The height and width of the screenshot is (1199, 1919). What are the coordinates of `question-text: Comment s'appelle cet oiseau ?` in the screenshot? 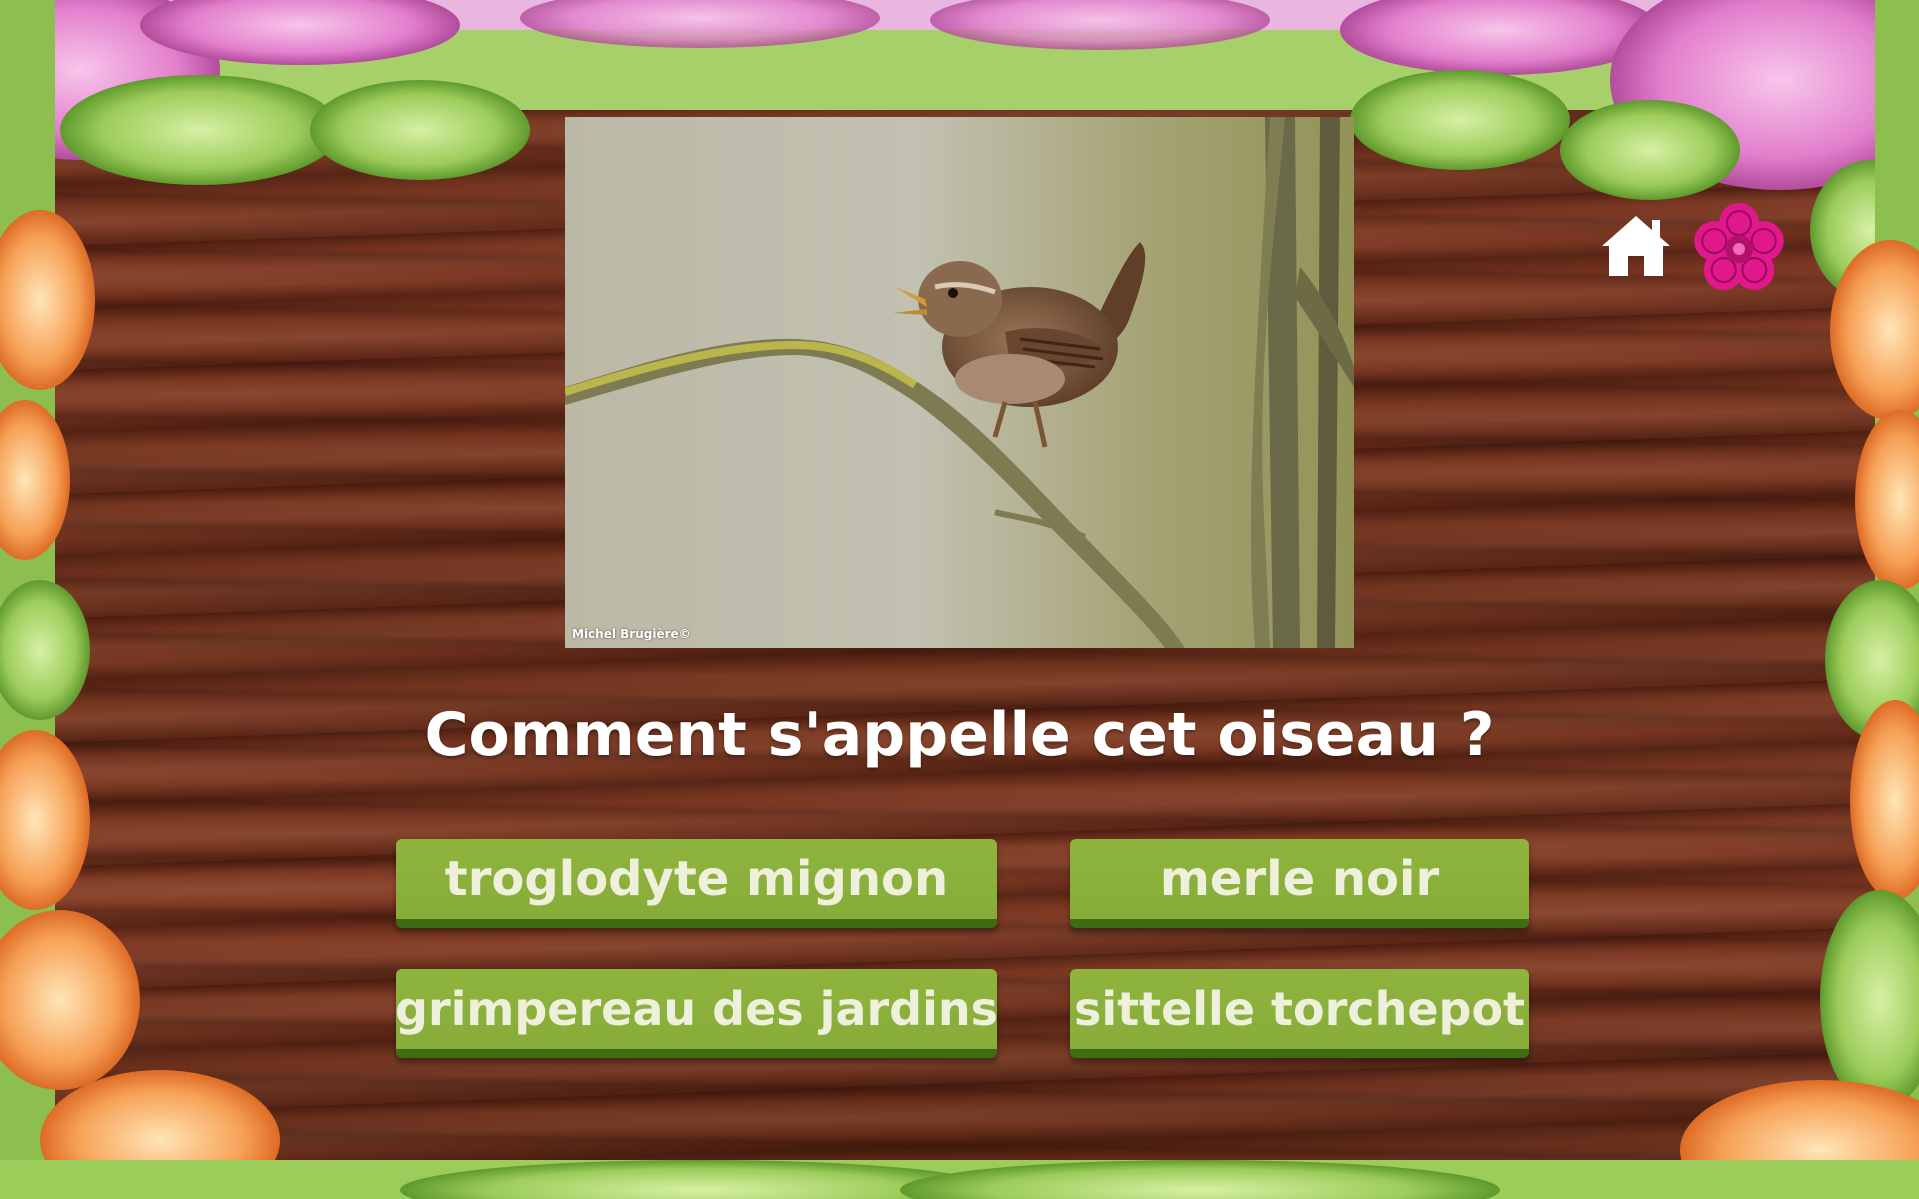 It's located at (959, 735).